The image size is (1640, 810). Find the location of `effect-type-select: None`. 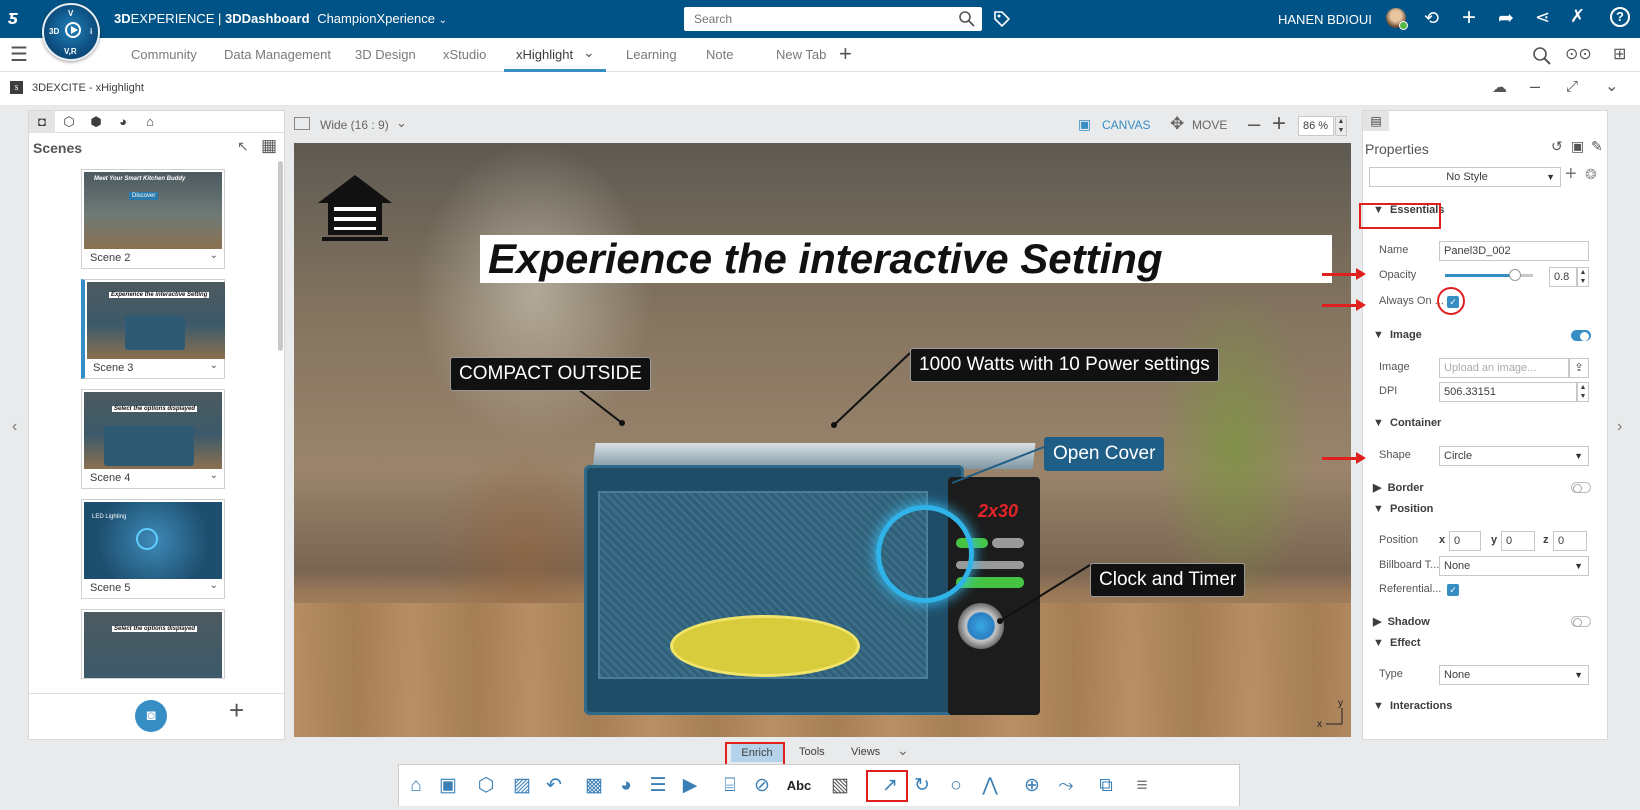

effect-type-select: None is located at coordinates (1514, 675).